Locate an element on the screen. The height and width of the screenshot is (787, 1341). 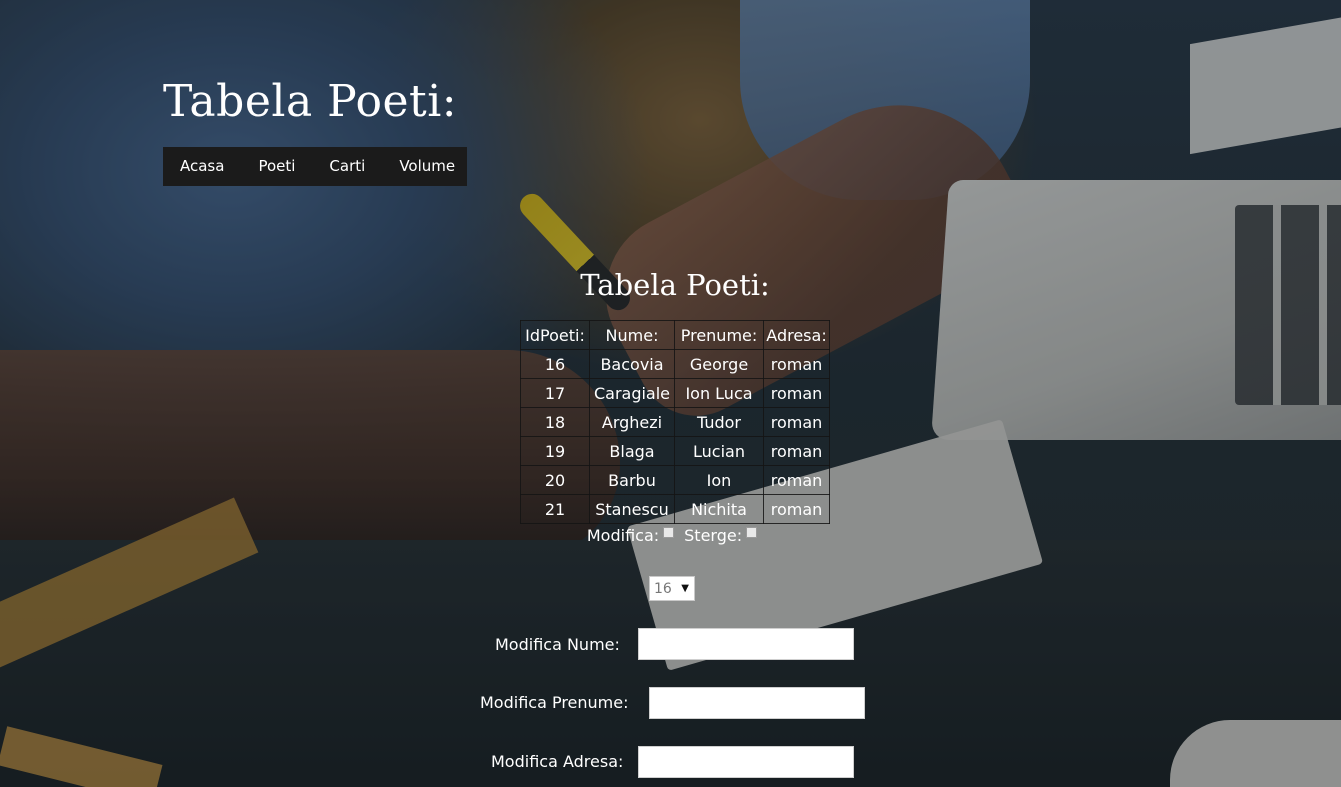
modifica-checkbox is located at coordinates (669, 532).